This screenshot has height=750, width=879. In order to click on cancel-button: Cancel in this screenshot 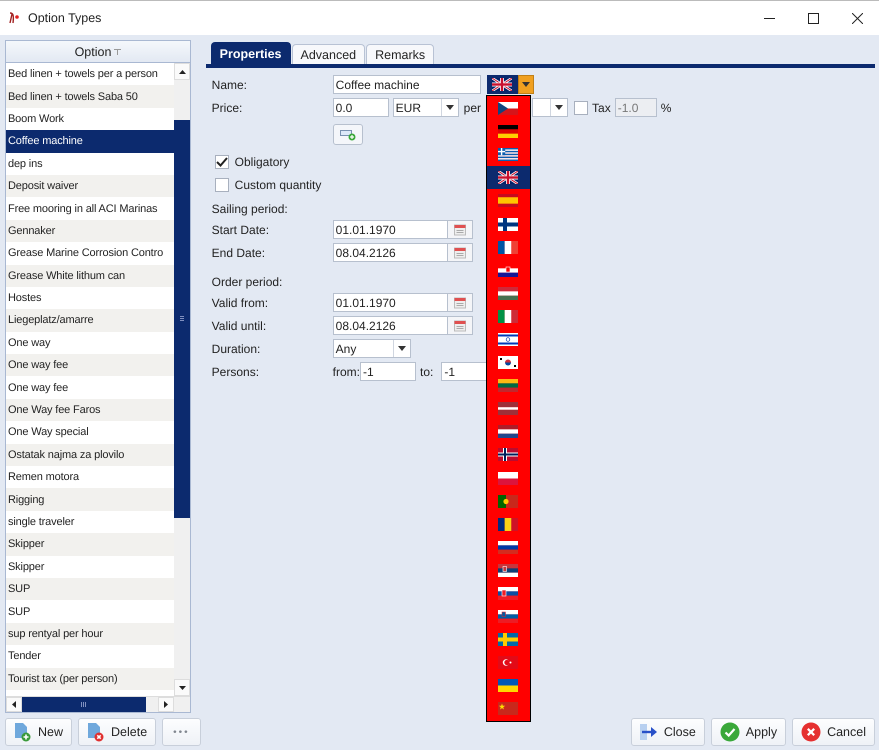, I will do `click(833, 732)`.